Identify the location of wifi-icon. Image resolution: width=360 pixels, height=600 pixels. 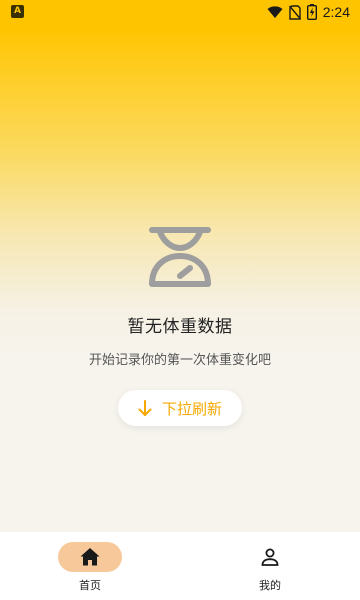
(275, 12).